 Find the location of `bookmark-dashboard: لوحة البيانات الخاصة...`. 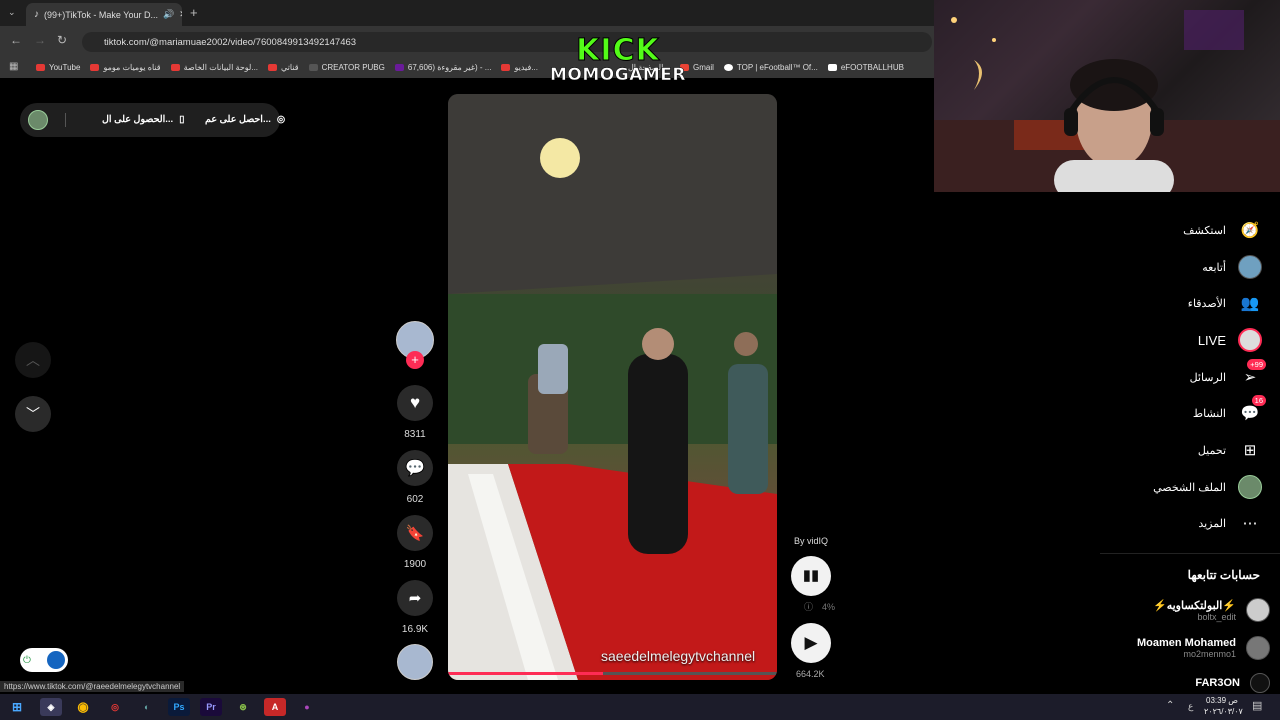

bookmark-dashboard: لوحة البيانات الخاصة... is located at coordinates (214, 67).